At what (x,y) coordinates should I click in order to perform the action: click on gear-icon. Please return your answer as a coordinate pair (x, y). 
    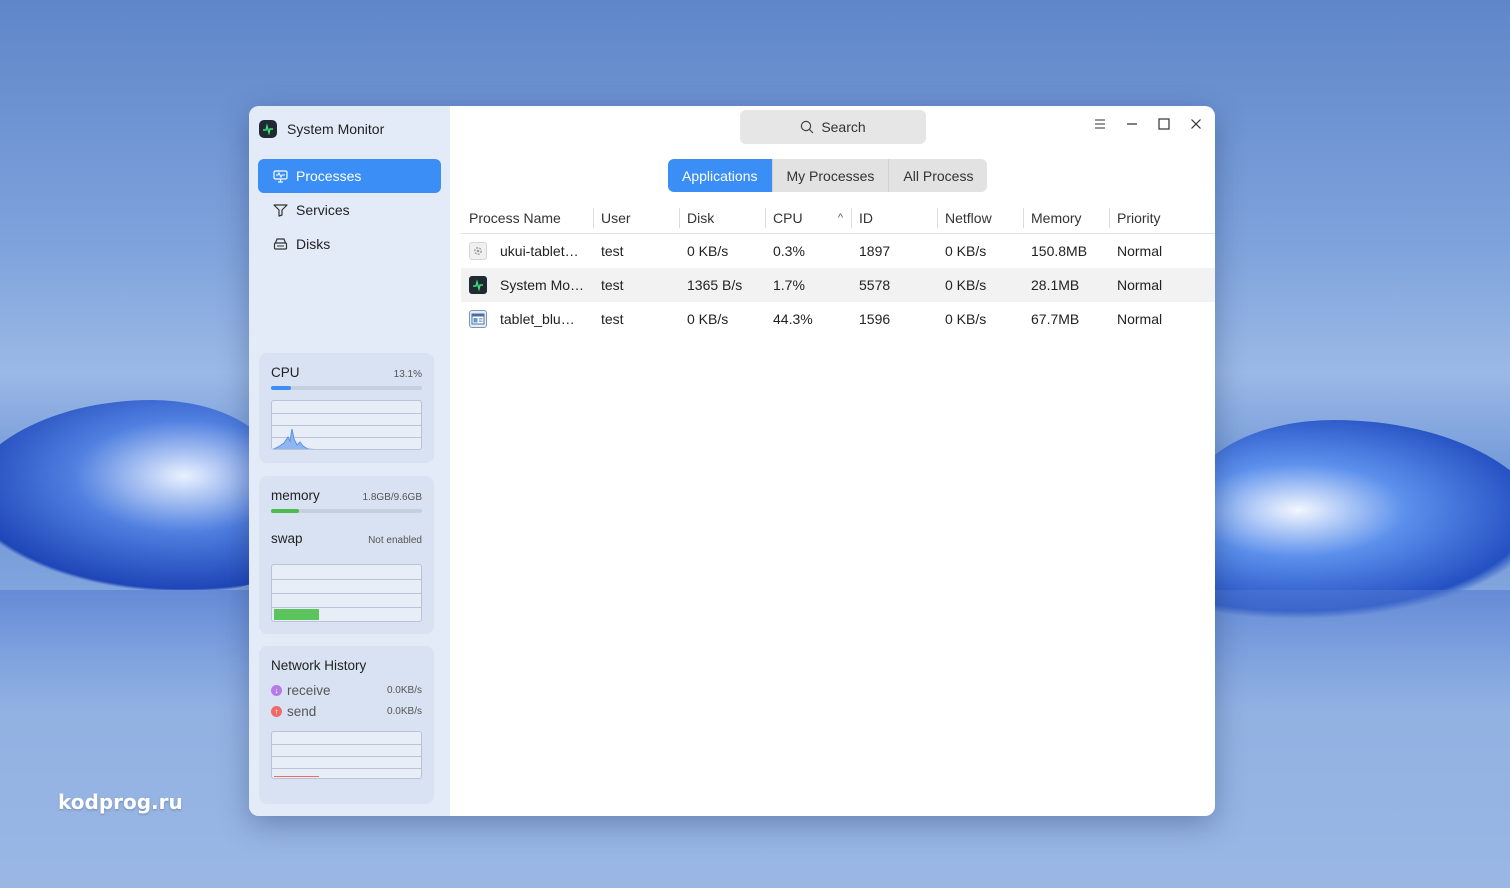
    Looking at the image, I should click on (478, 251).